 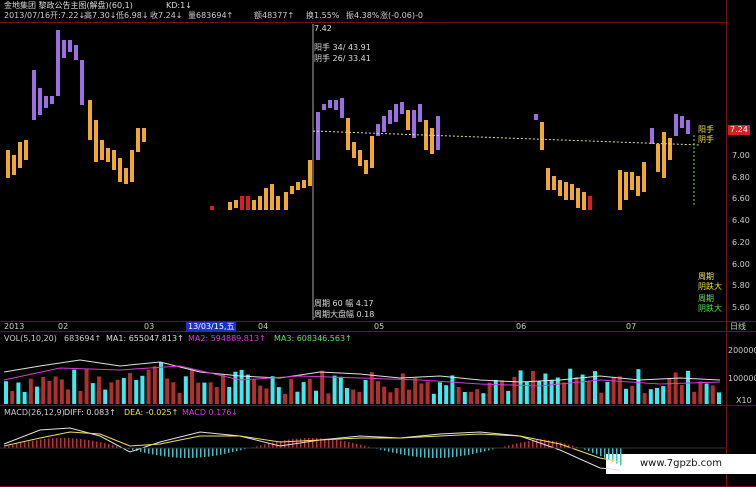 I want to click on volume-bar-group, so click(x=362, y=383).